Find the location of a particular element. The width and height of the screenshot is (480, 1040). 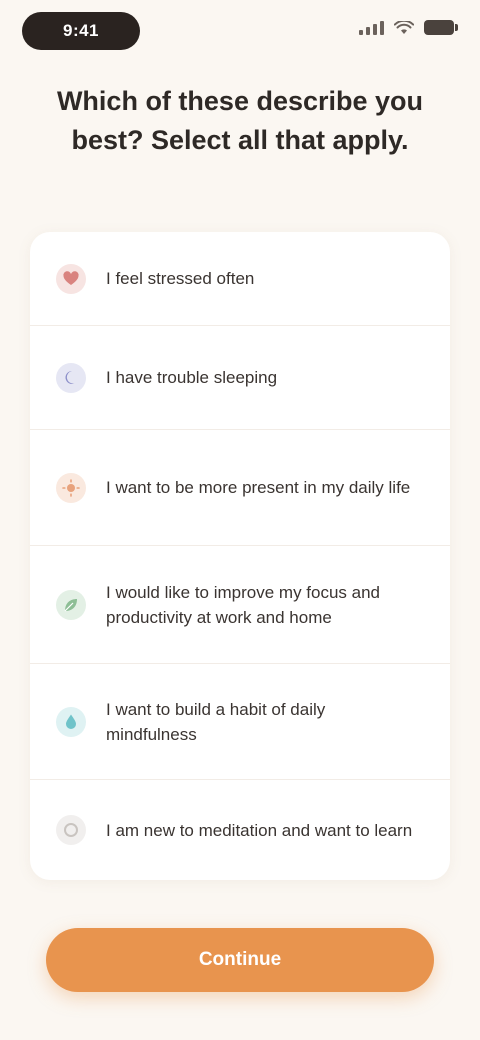

option-item: I have trouble sleeping is located at coordinates (240, 378).